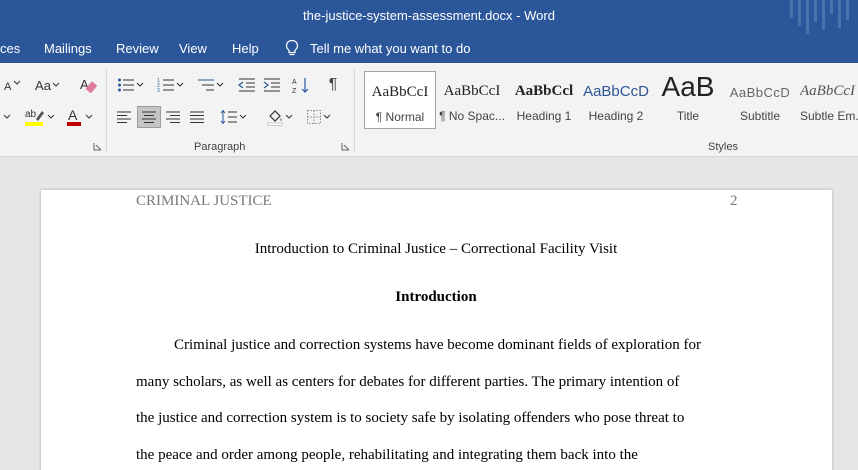 The width and height of the screenshot is (858, 470). Describe the element at coordinates (544, 116) in the screenshot. I see `style-name: Heading 1` at that location.